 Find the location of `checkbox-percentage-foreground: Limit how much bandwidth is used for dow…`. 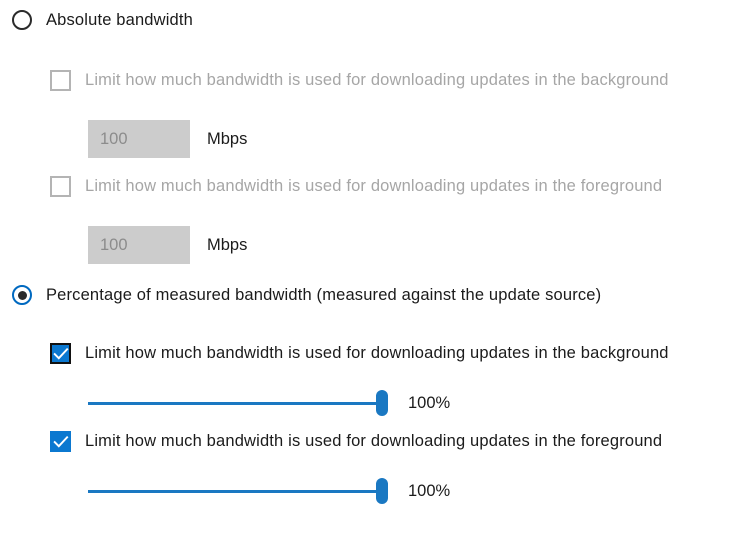

checkbox-percentage-foreground: Limit how much bandwidth is used for dow… is located at coordinates (356, 441).